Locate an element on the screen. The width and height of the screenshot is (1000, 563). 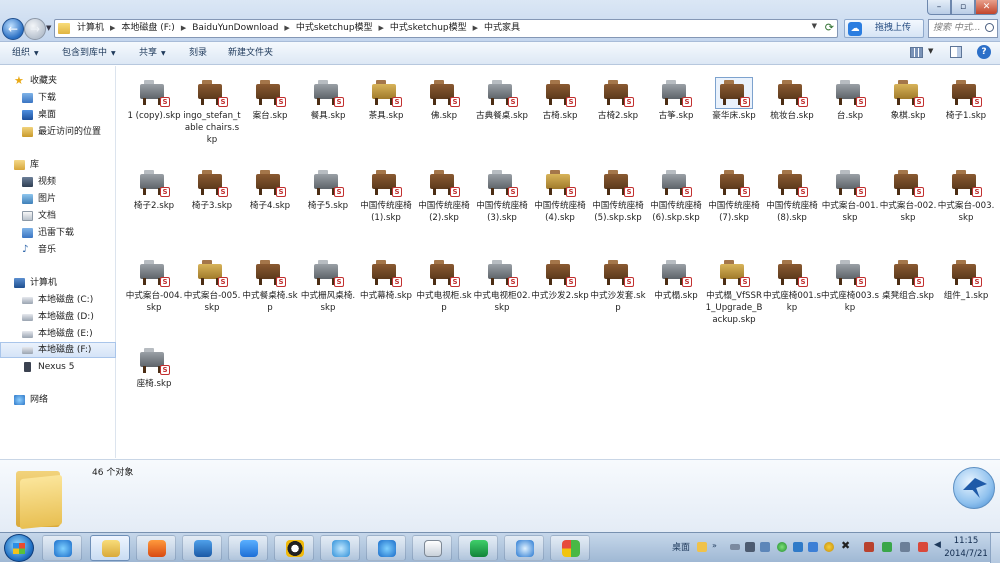
file-item: S 餐具.skp is located at coordinates (328, 100).